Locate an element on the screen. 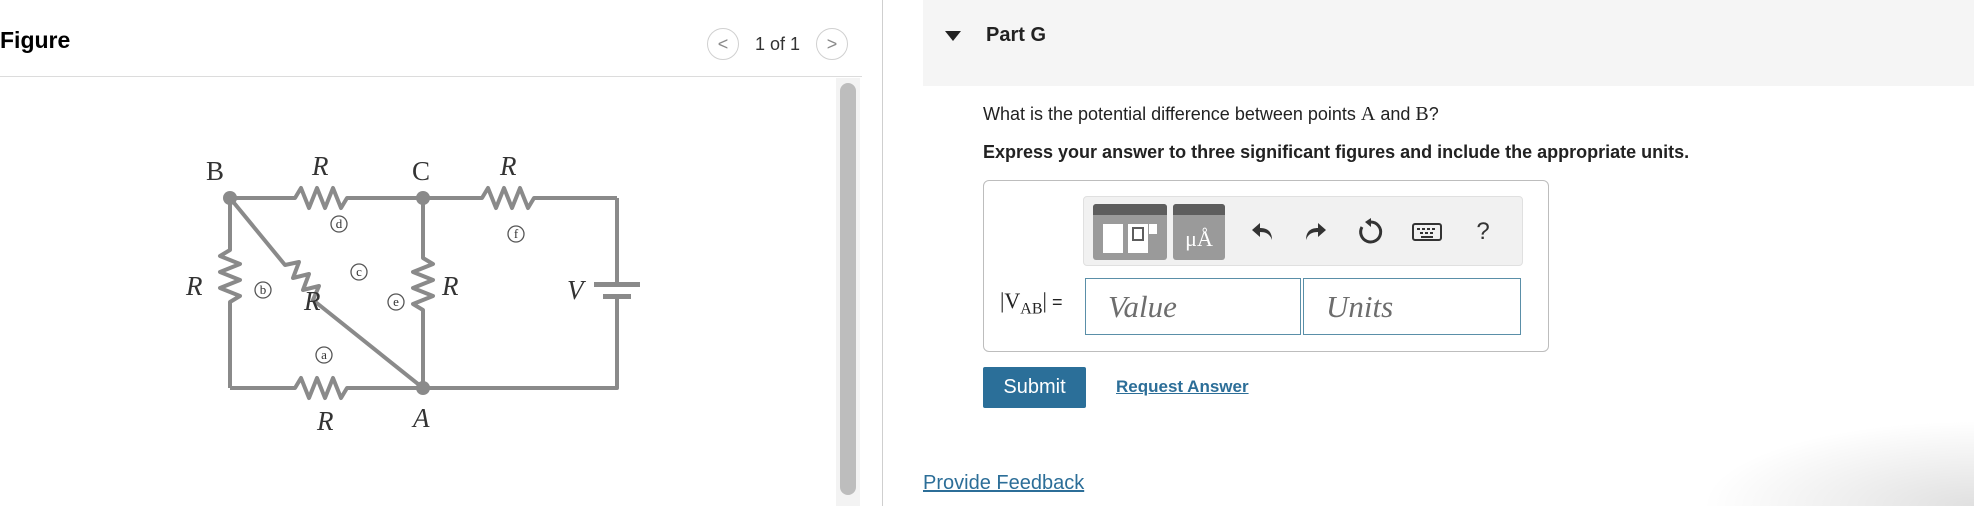  resistor-a-label: R is located at coordinates (325, 421).